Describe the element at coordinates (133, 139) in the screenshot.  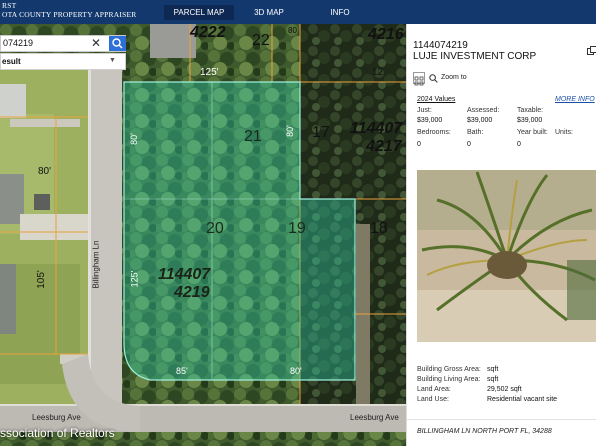
I see `map-dim-80-a: 80'` at that location.